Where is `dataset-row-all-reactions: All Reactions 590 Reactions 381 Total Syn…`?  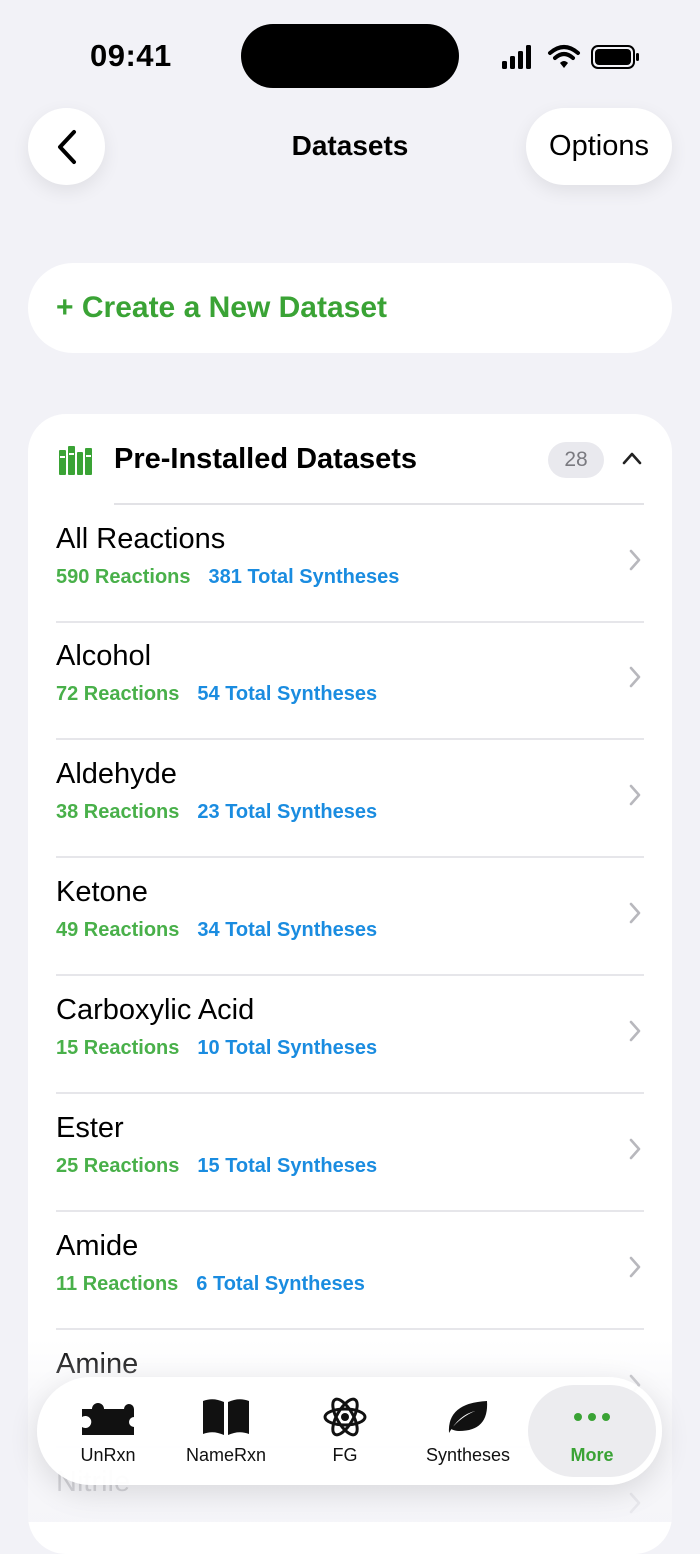
dataset-row-all-reactions: All Reactions 590 Reactions 381 Total Syn… is located at coordinates (350, 564).